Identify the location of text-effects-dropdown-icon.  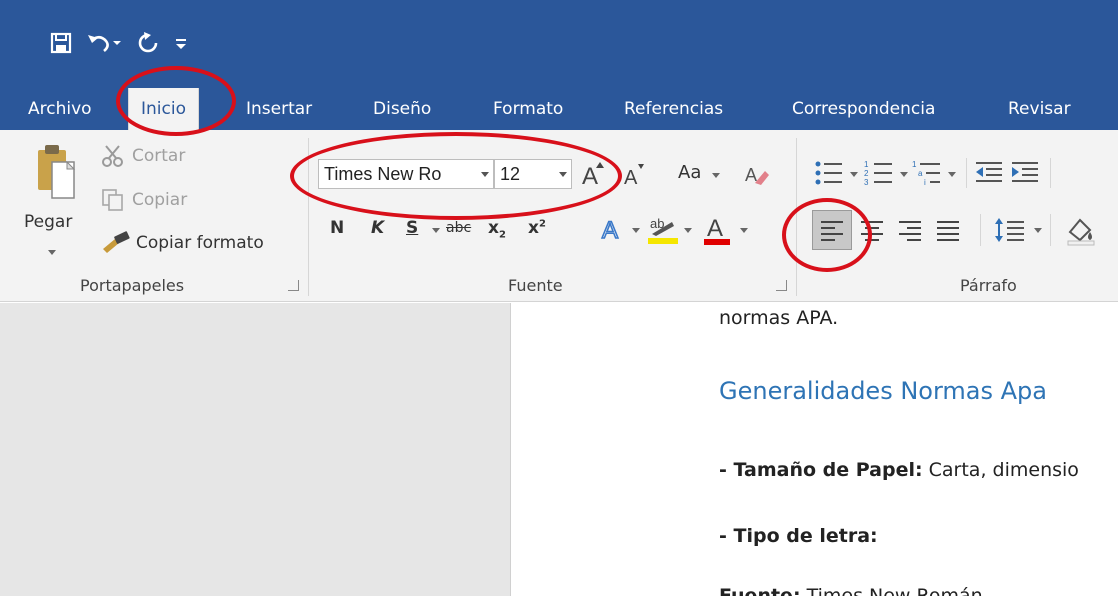
(636, 230).